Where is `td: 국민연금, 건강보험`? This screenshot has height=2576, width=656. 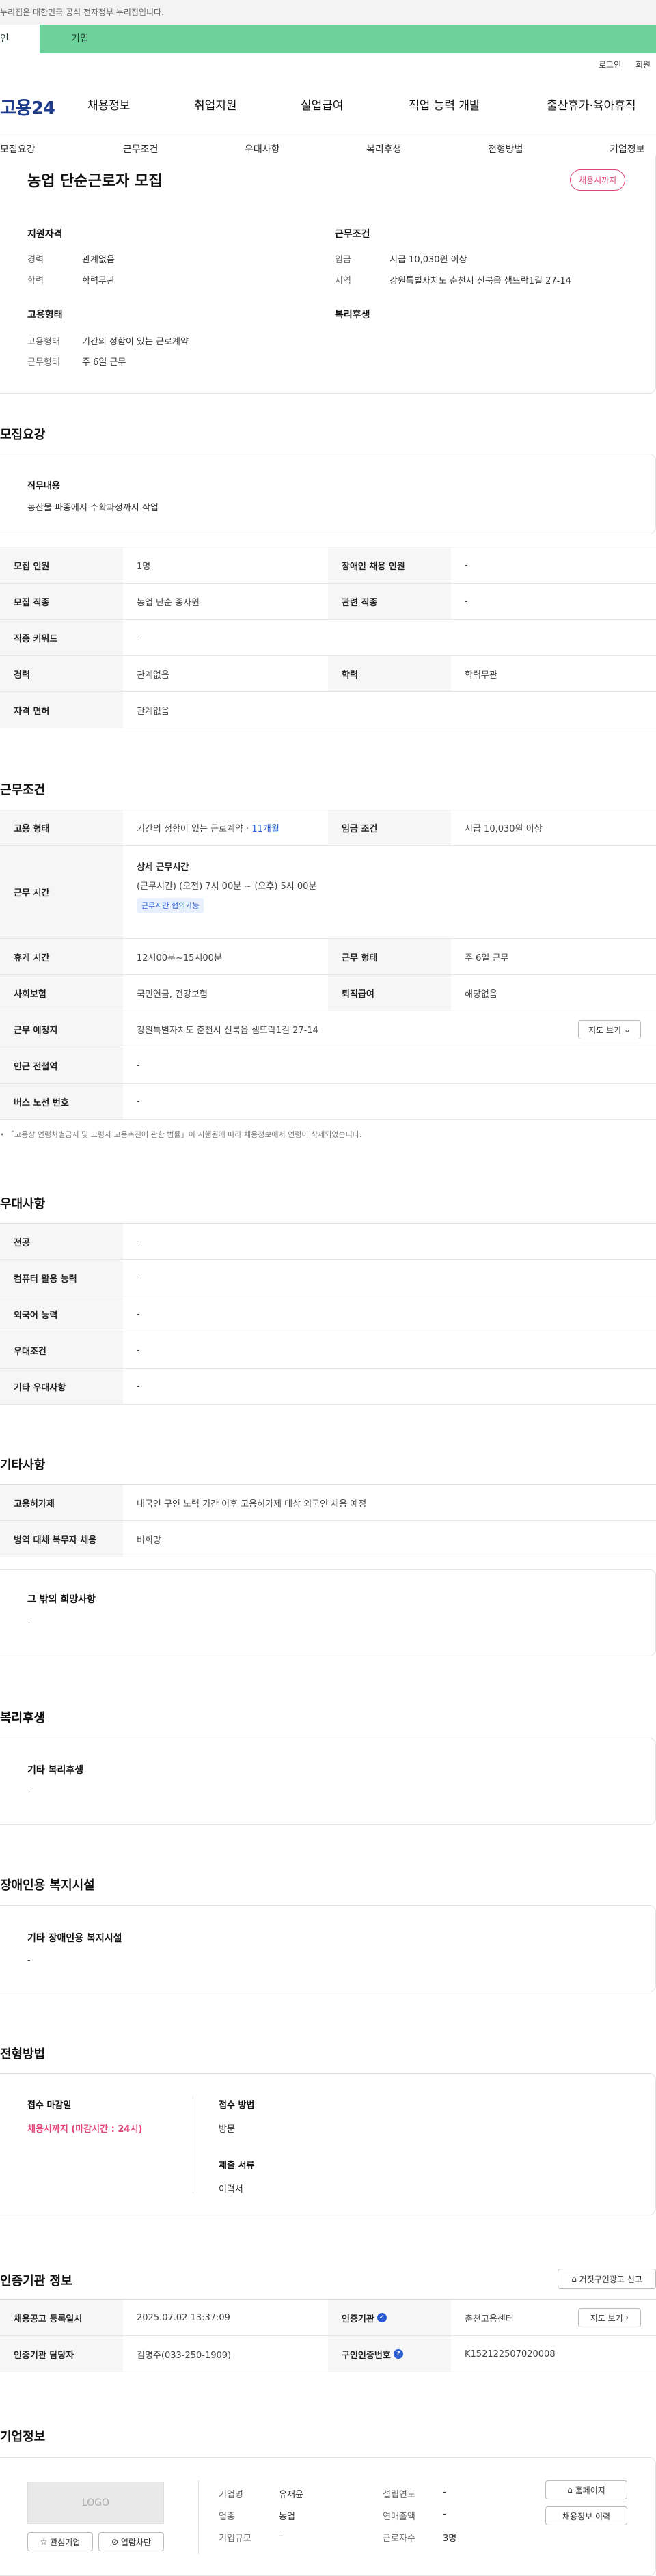
td: 국민연금, 건강보험 is located at coordinates (172, 994).